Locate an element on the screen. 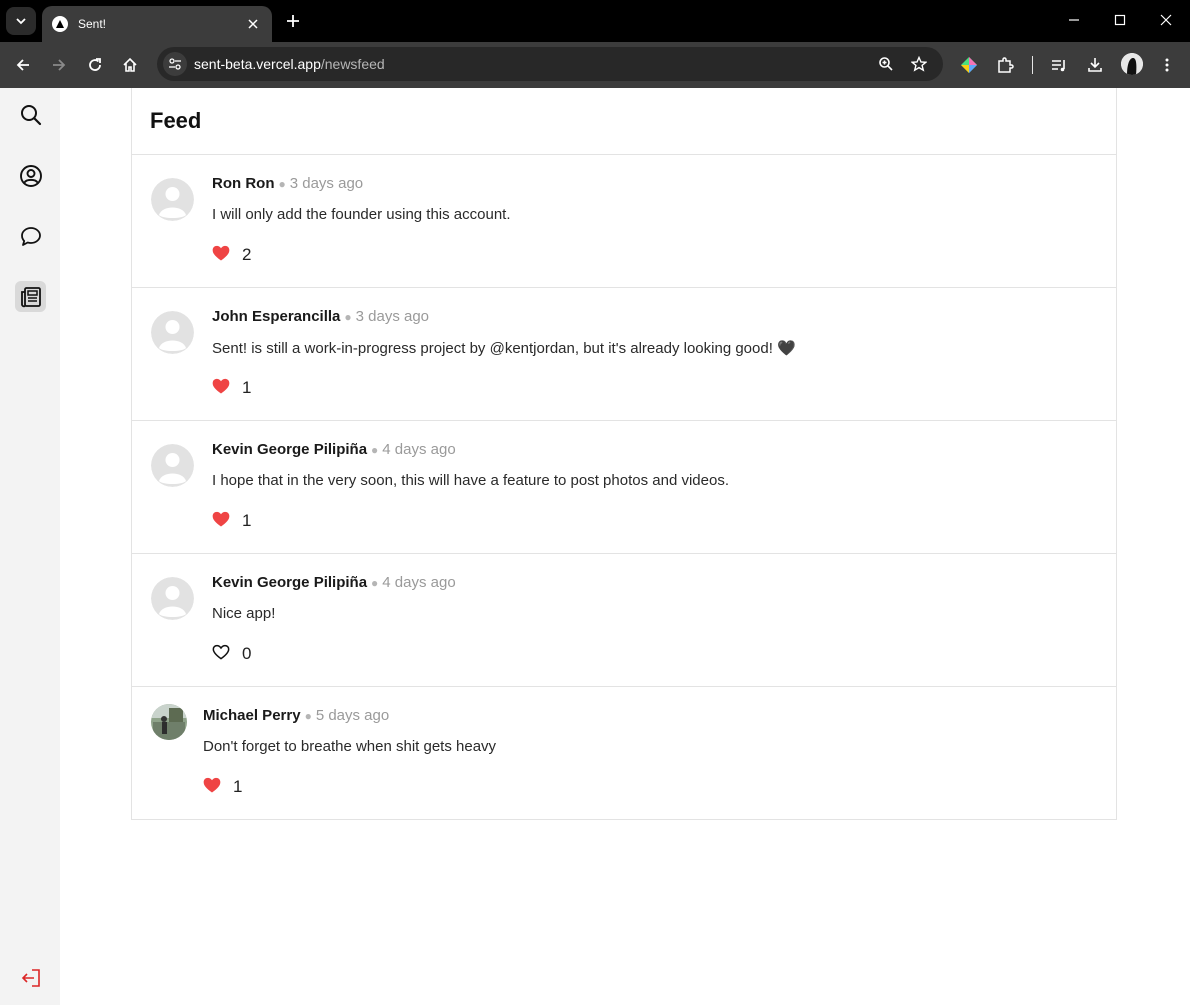 This screenshot has width=1190, height=1005. toolbar-separator is located at coordinates (1032, 65).